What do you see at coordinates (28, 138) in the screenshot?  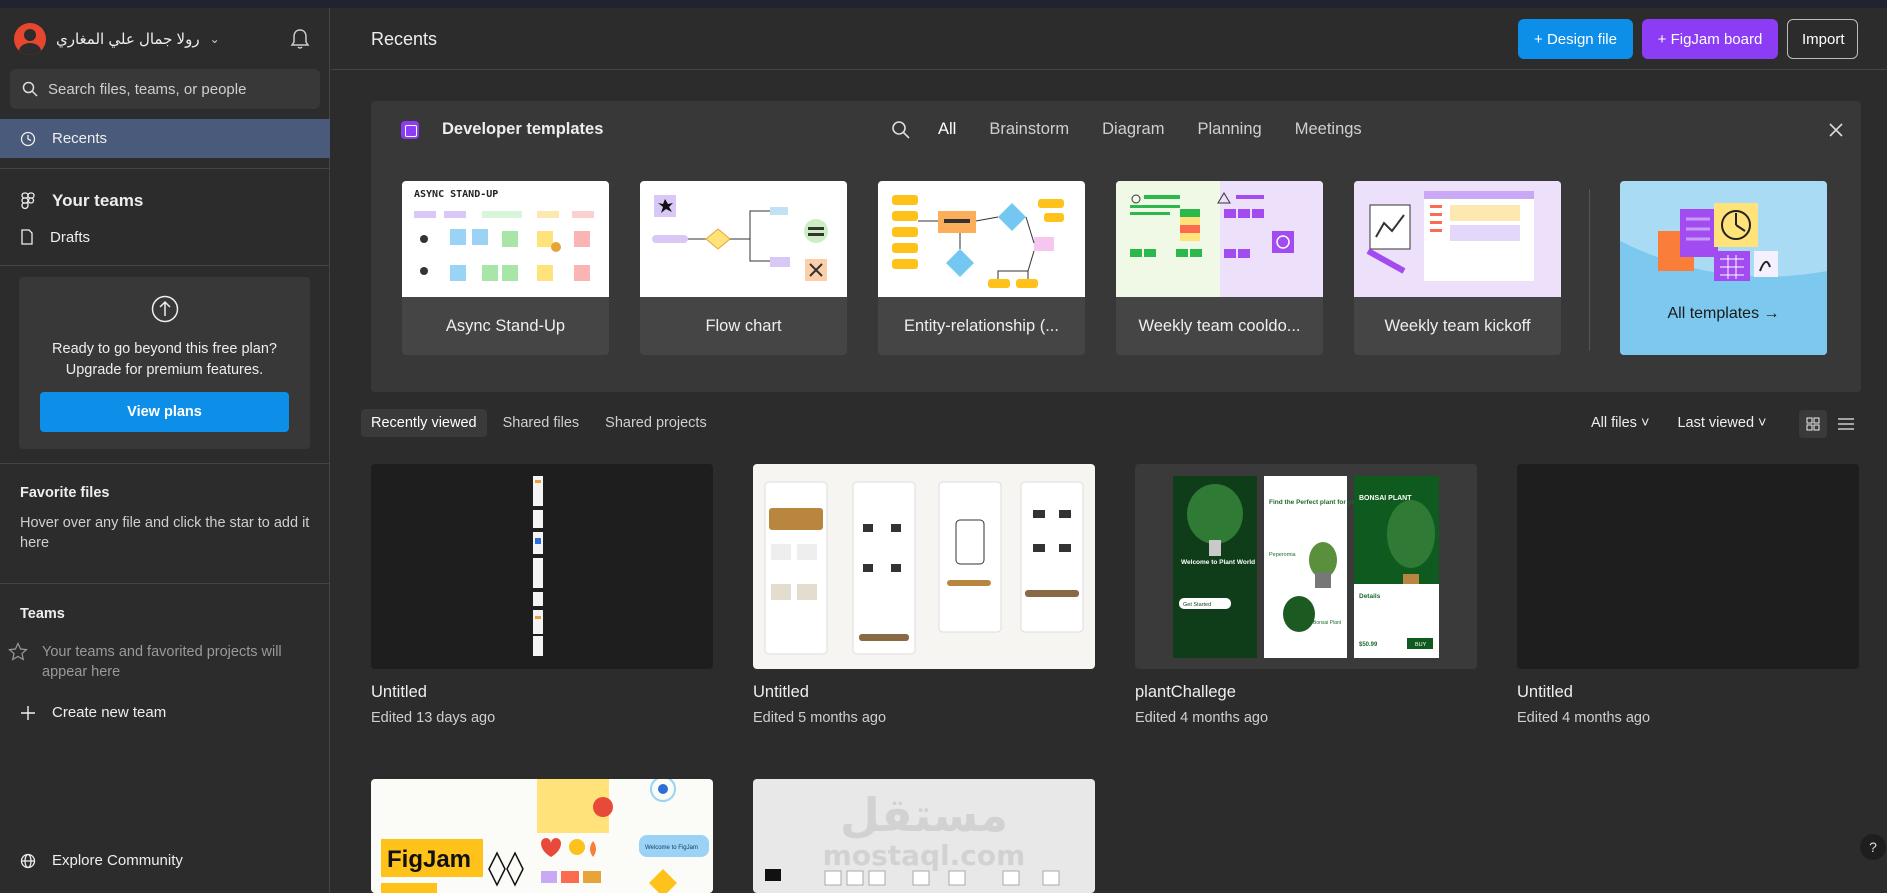 I see `clock-icon` at bounding box center [28, 138].